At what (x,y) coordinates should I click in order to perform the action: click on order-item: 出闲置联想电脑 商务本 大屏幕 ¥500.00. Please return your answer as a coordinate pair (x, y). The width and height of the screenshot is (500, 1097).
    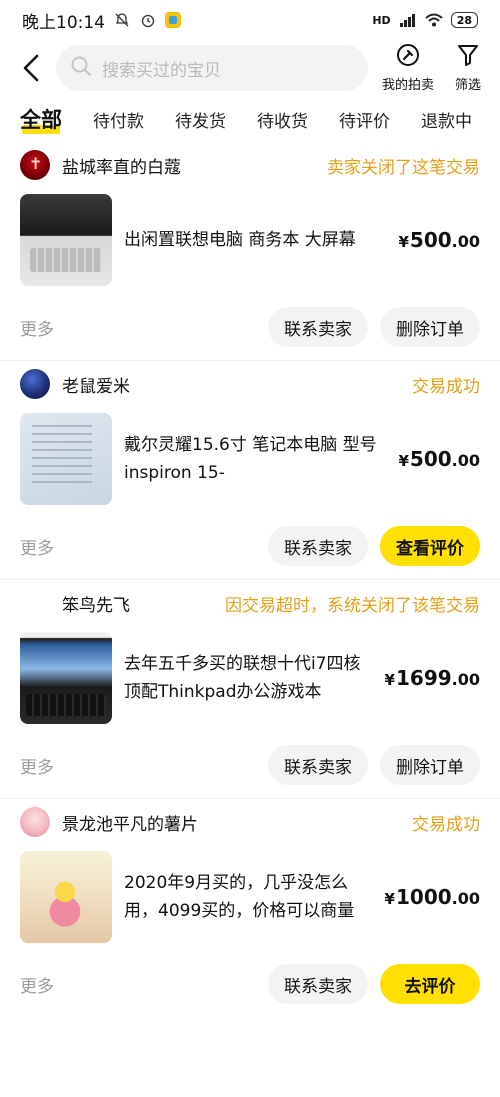
    Looking at the image, I should click on (250, 241).